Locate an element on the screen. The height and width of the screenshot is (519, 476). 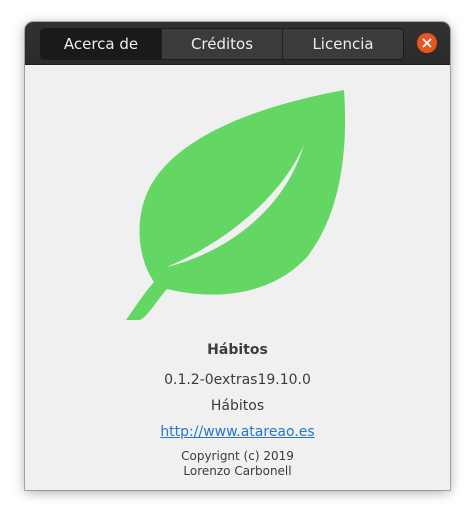
website-container: http://www.atareao.es is located at coordinates (237, 432).